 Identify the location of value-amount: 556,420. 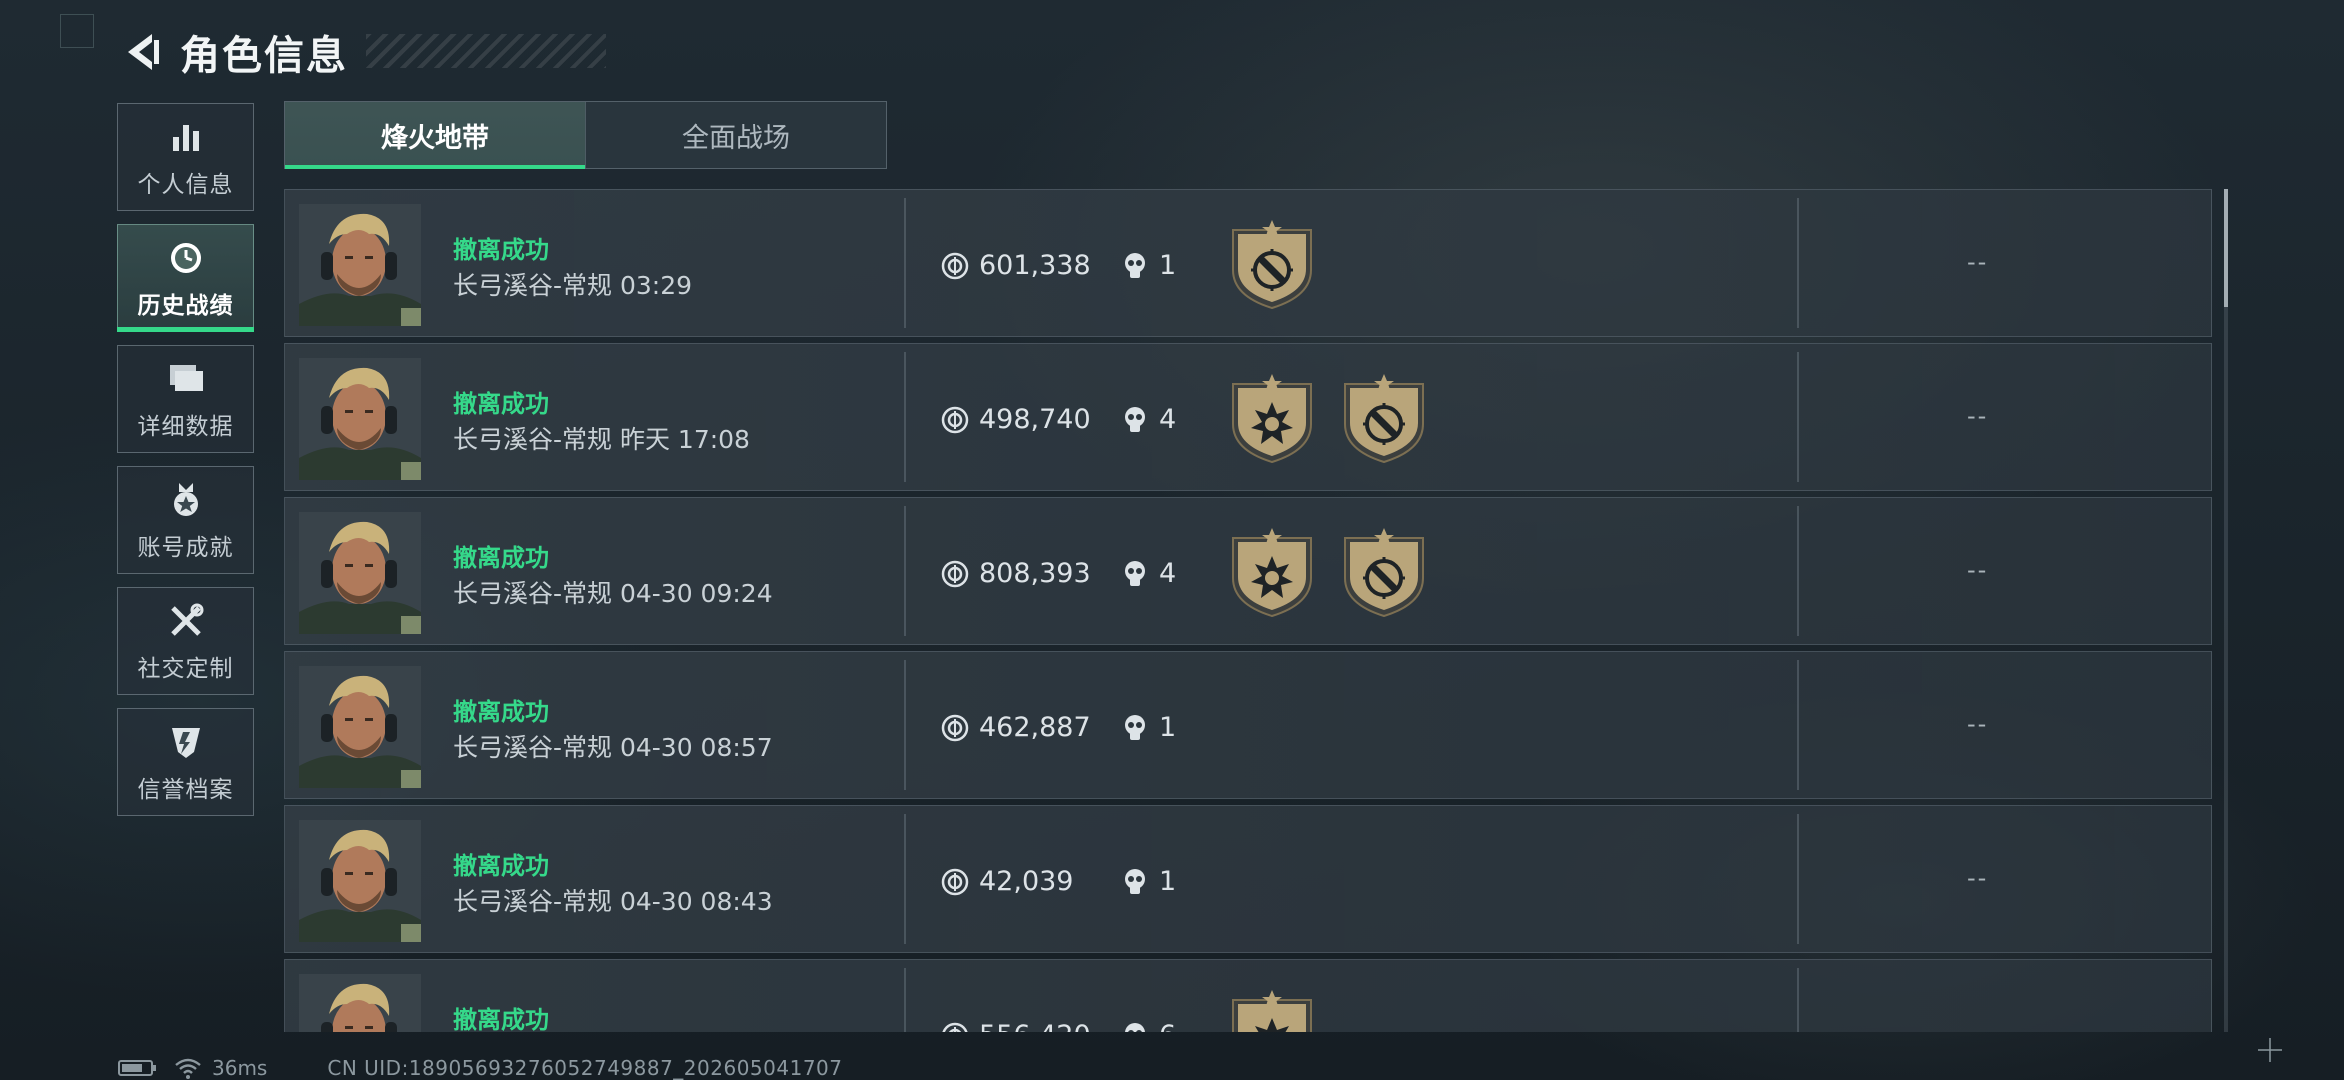
(1035, 1026).